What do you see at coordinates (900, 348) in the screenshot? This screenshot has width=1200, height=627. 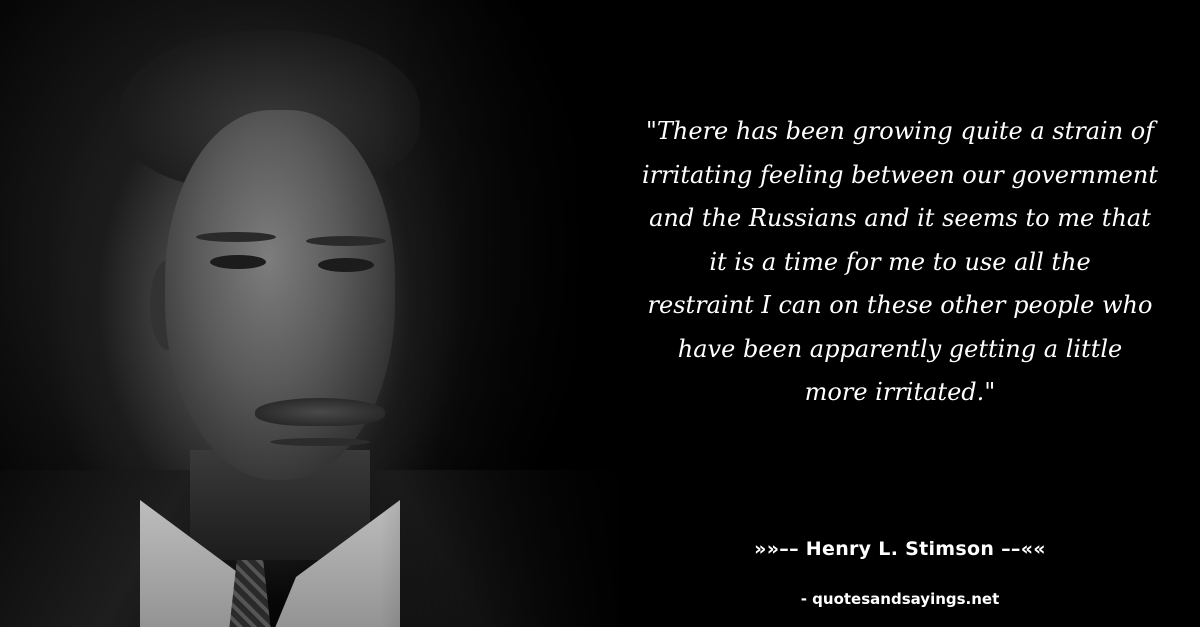 I see `quote-line: have been apparently getting a little` at bounding box center [900, 348].